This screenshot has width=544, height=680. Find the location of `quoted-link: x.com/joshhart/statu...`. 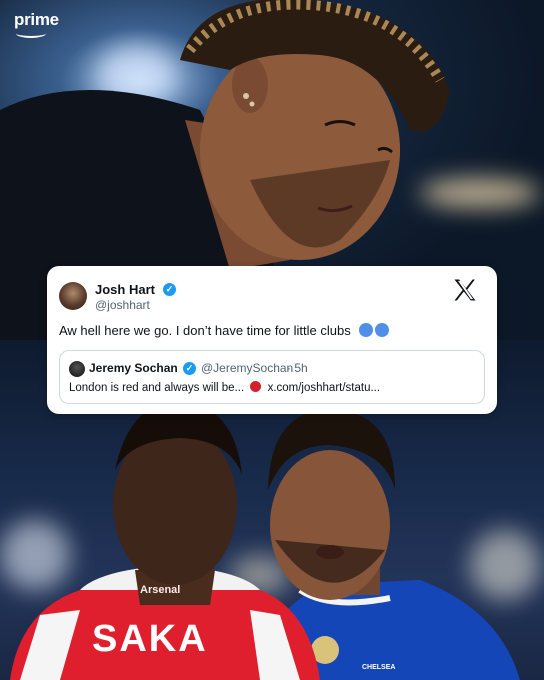

quoted-link: x.com/joshhart/statu... is located at coordinates (324, 388).